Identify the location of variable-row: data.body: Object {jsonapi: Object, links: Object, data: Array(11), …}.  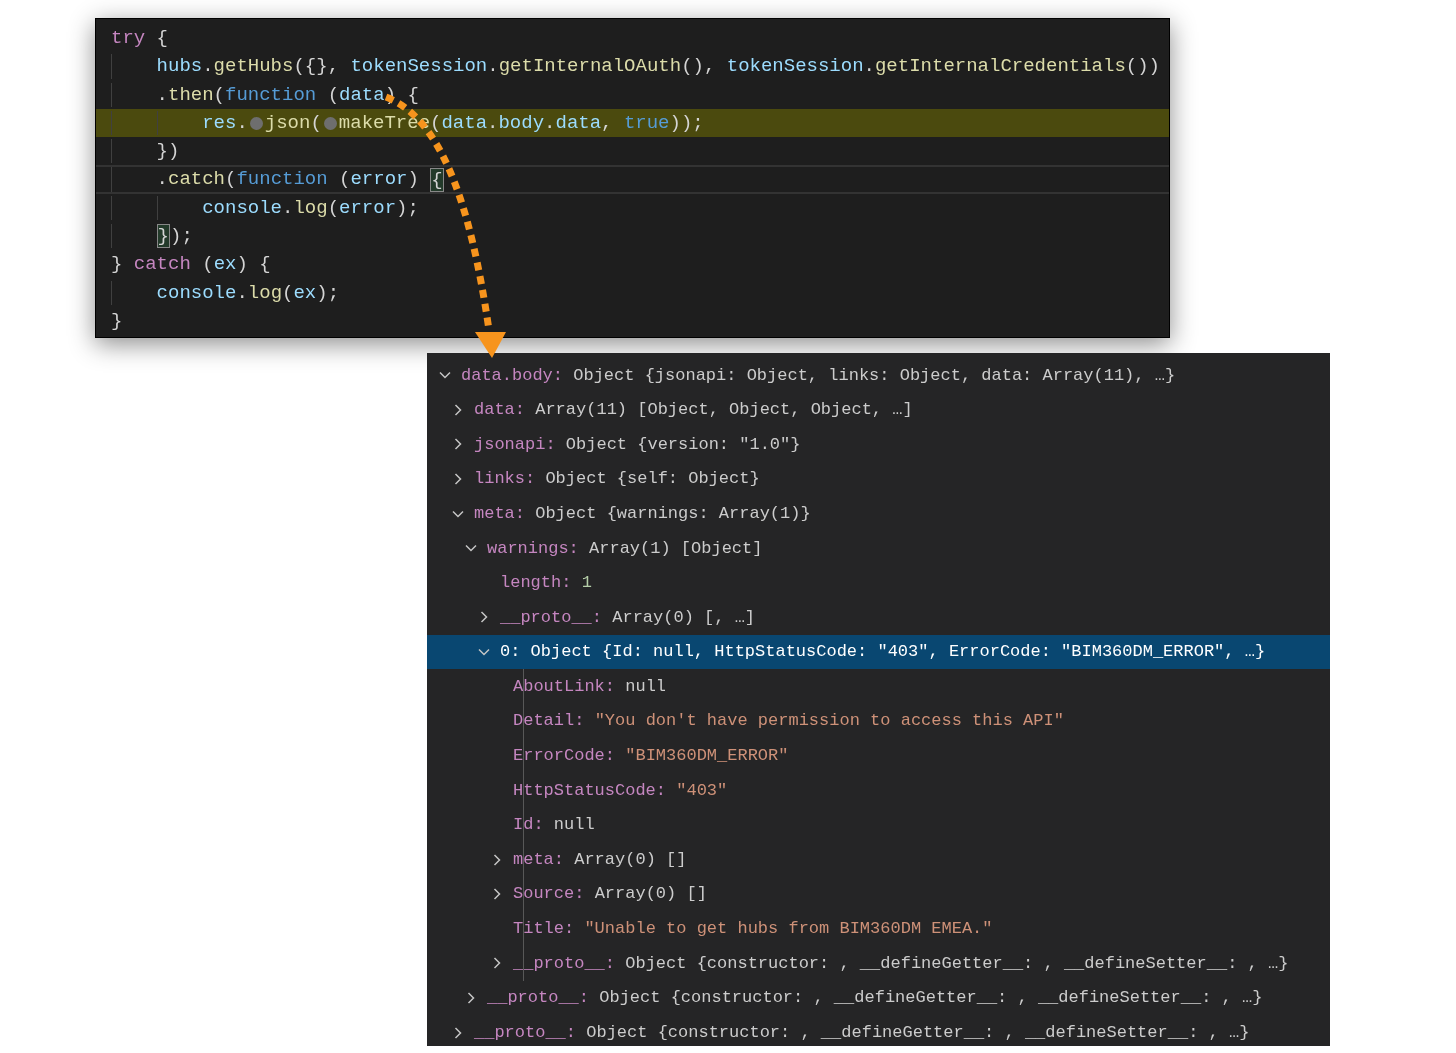
(878, 375).